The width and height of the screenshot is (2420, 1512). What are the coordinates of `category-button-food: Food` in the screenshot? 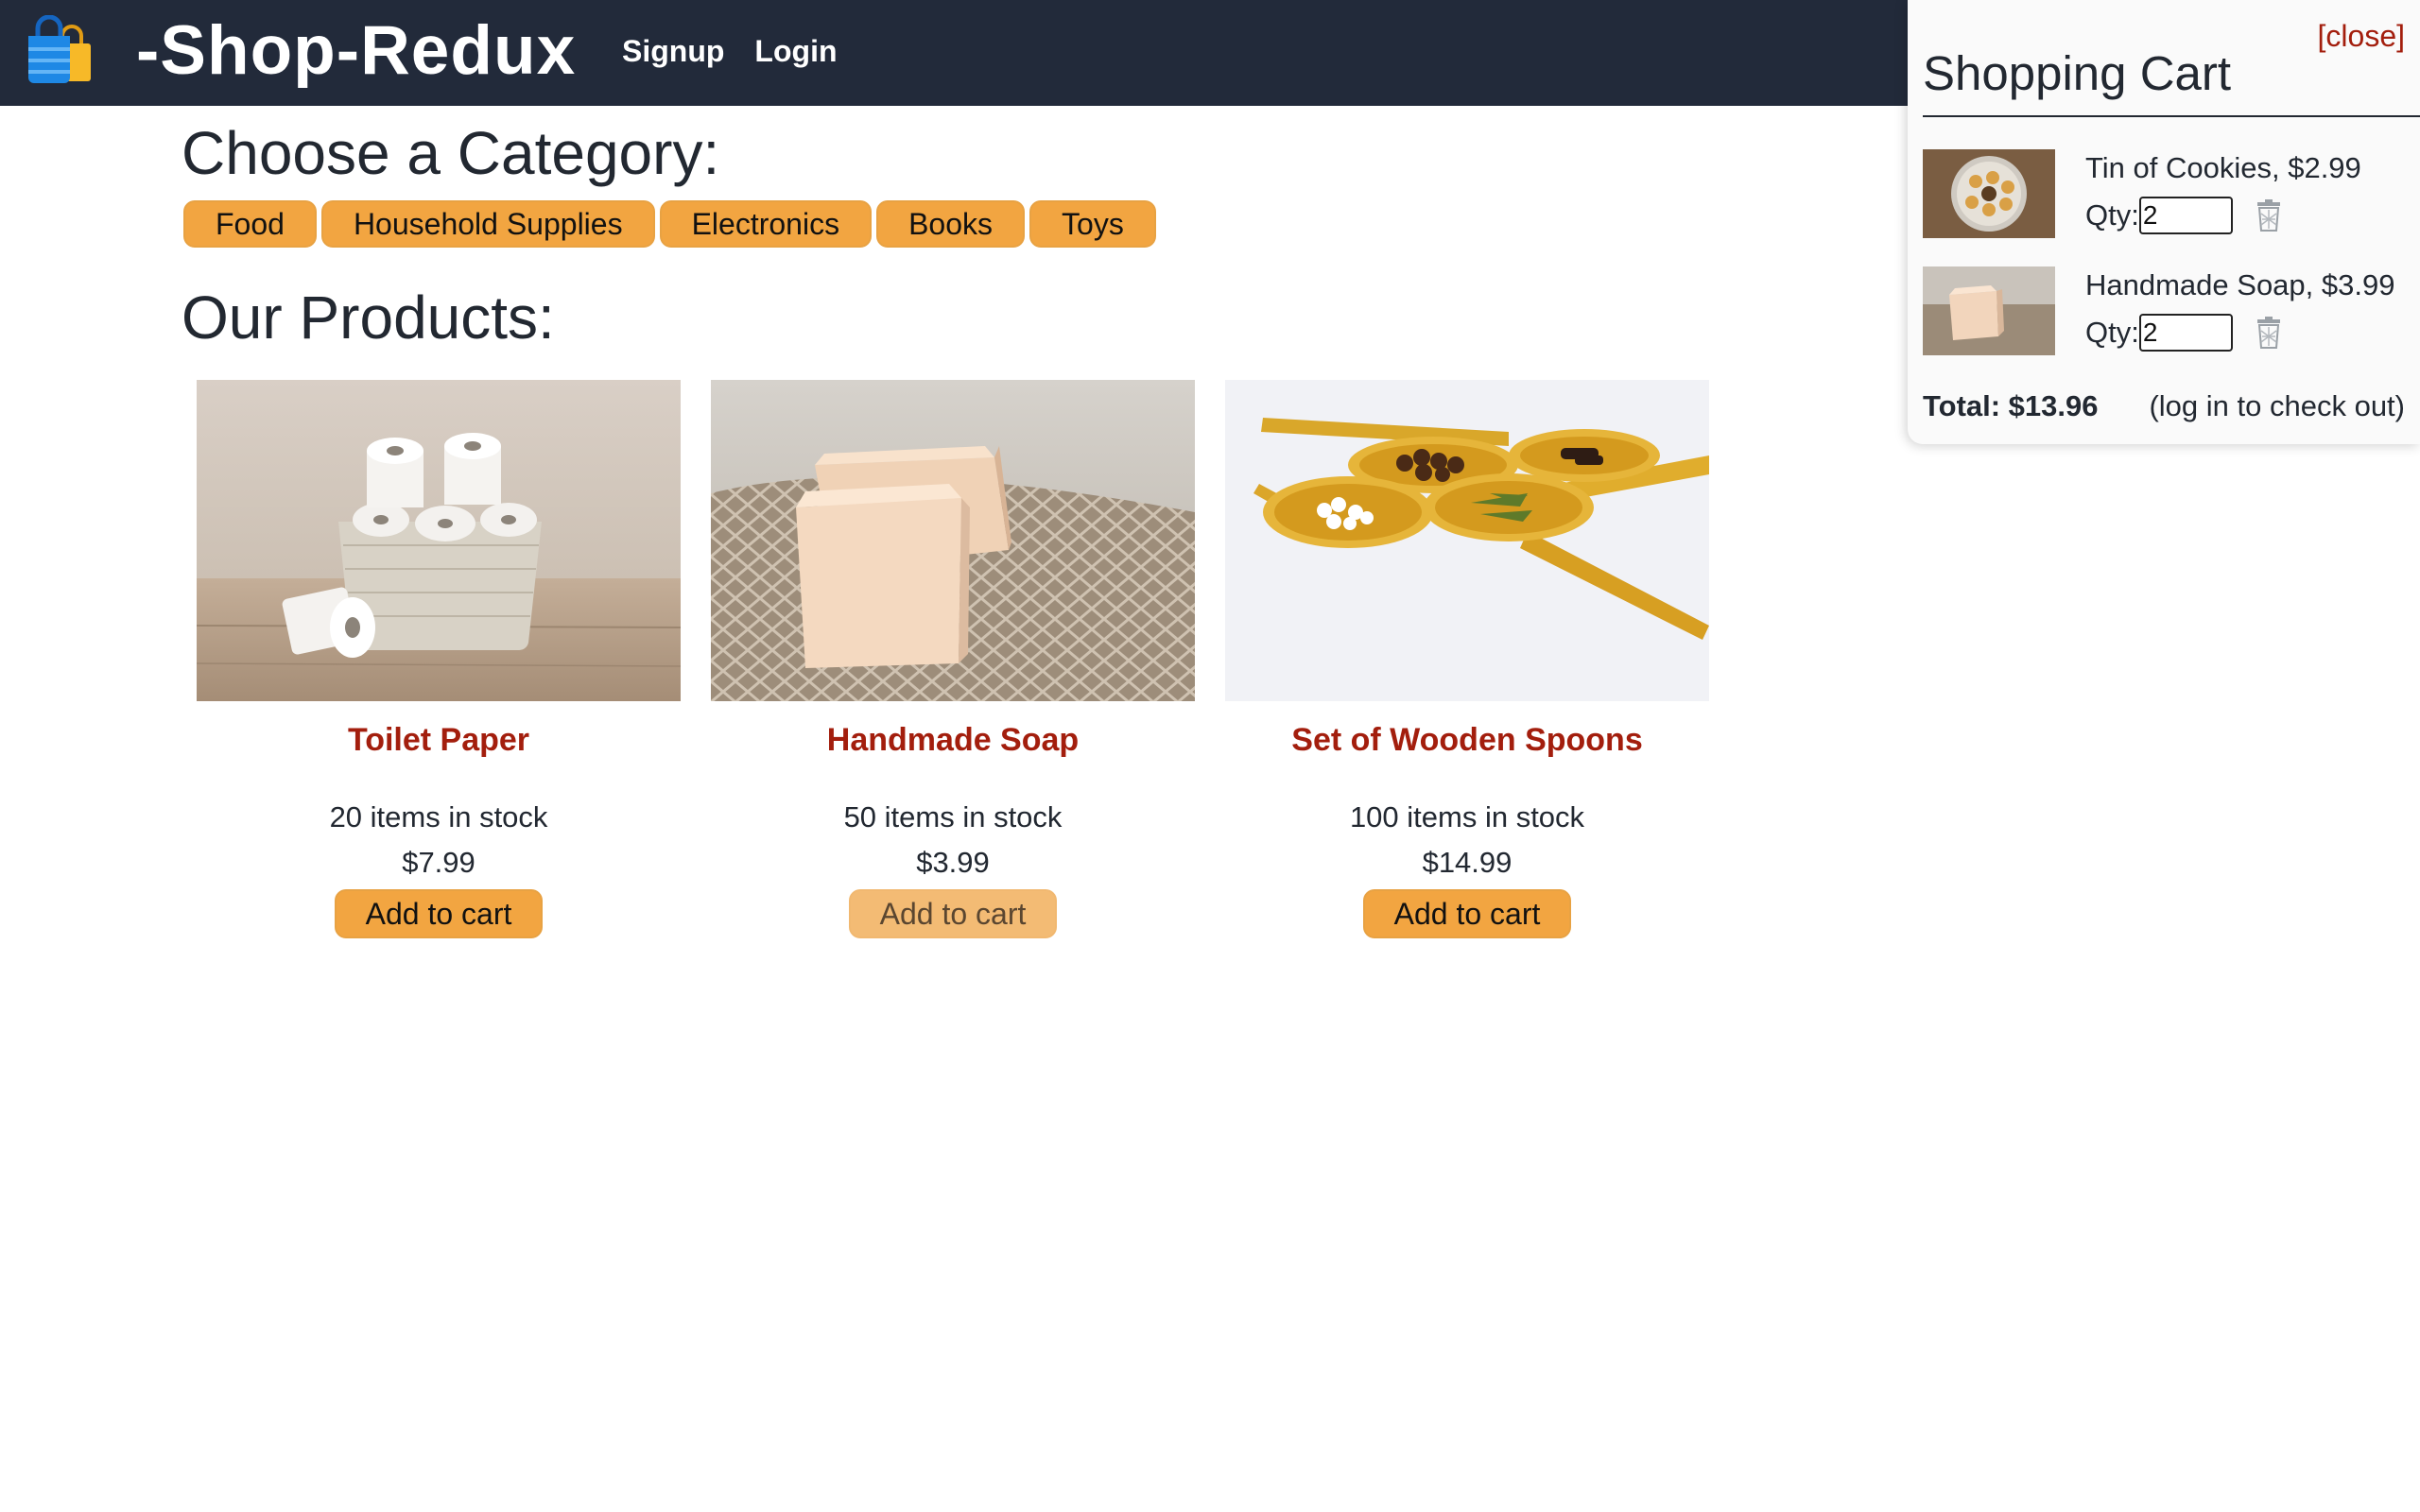 It's located at (250, 224).